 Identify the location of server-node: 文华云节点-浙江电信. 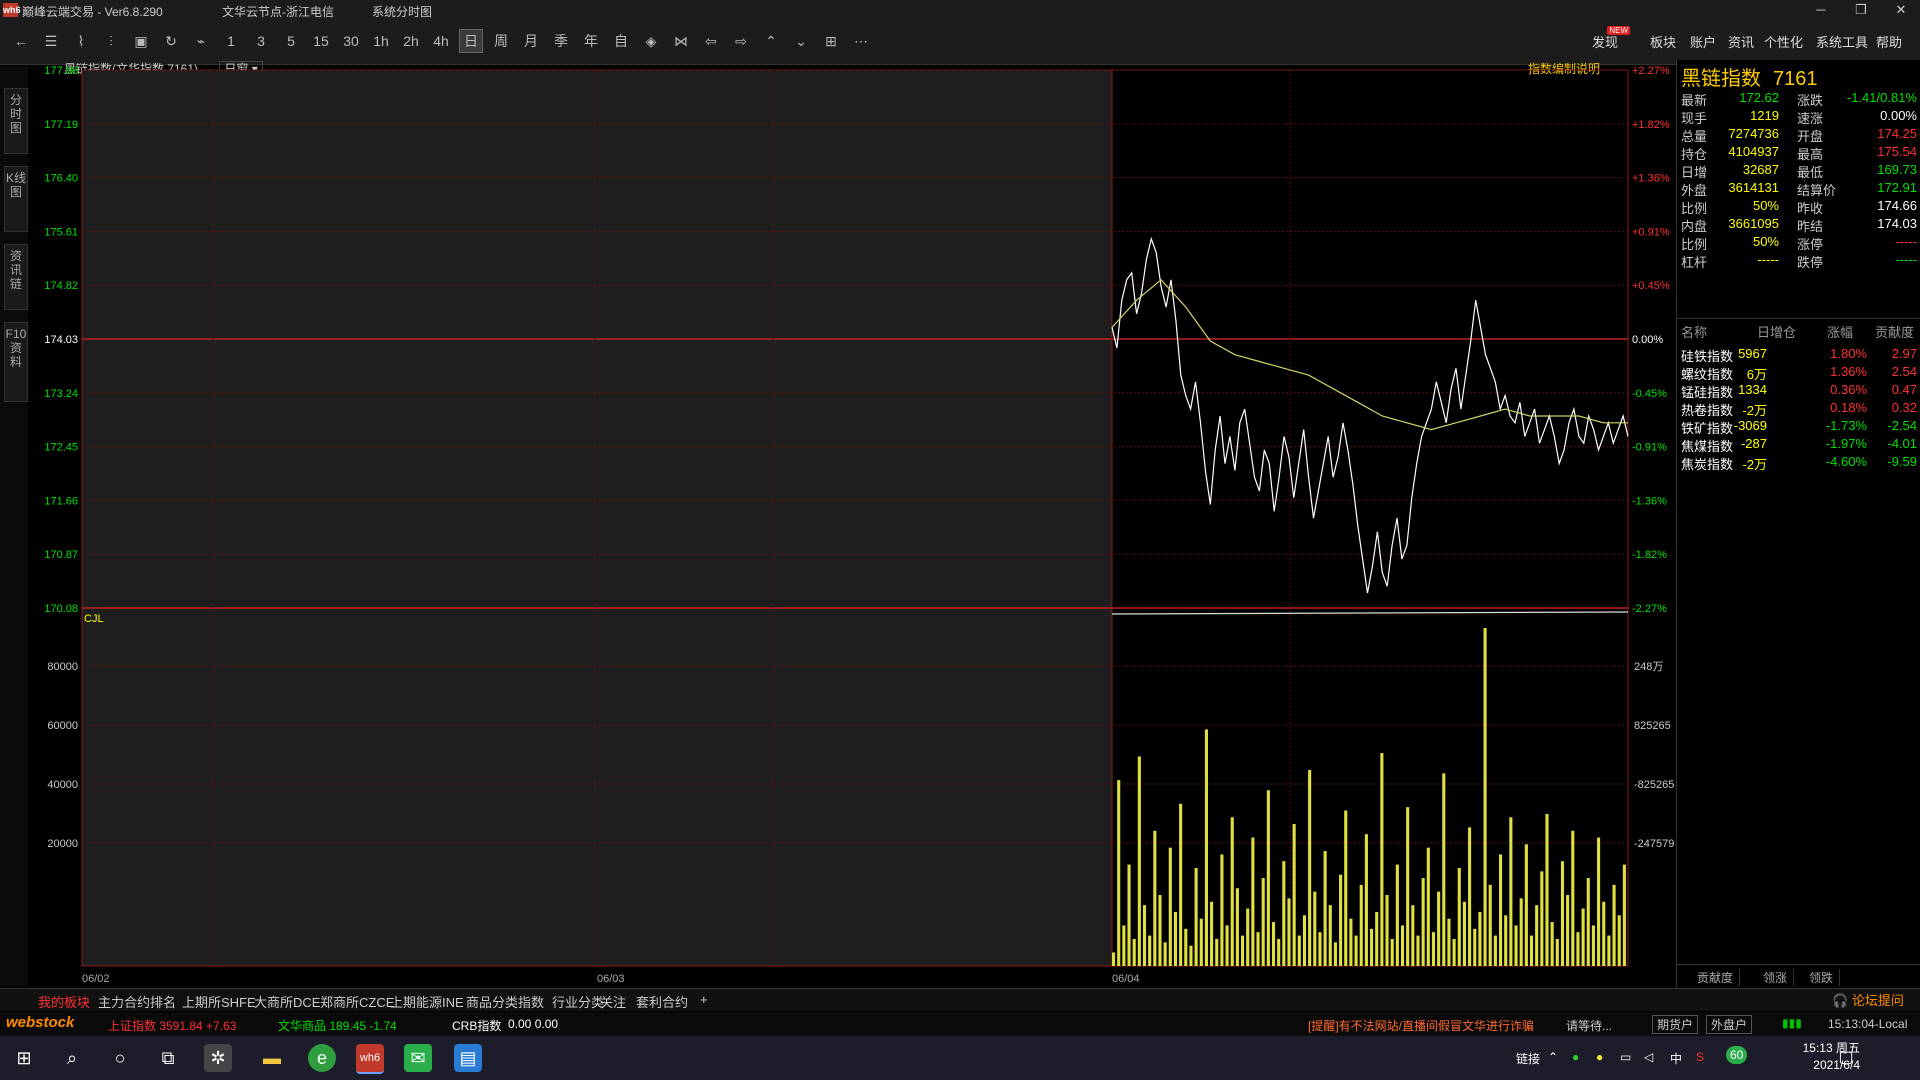
(278, 11).